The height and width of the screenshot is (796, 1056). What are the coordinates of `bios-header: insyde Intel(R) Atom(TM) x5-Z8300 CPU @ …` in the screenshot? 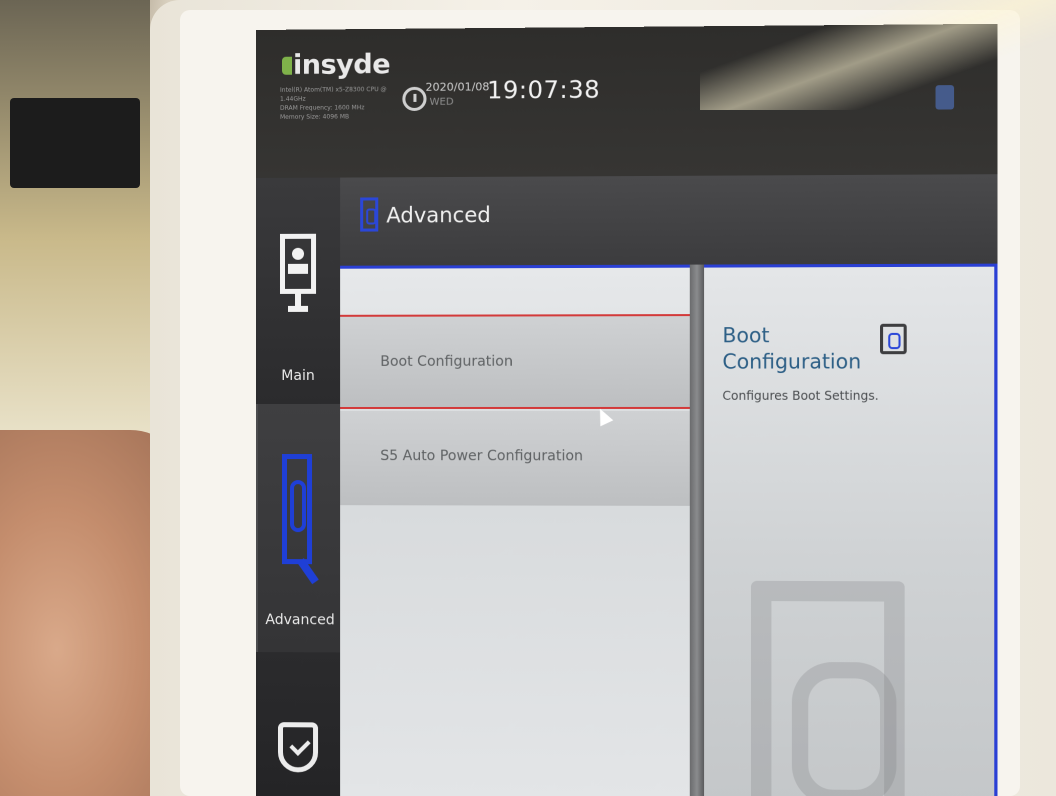 It's located at (627, 100).